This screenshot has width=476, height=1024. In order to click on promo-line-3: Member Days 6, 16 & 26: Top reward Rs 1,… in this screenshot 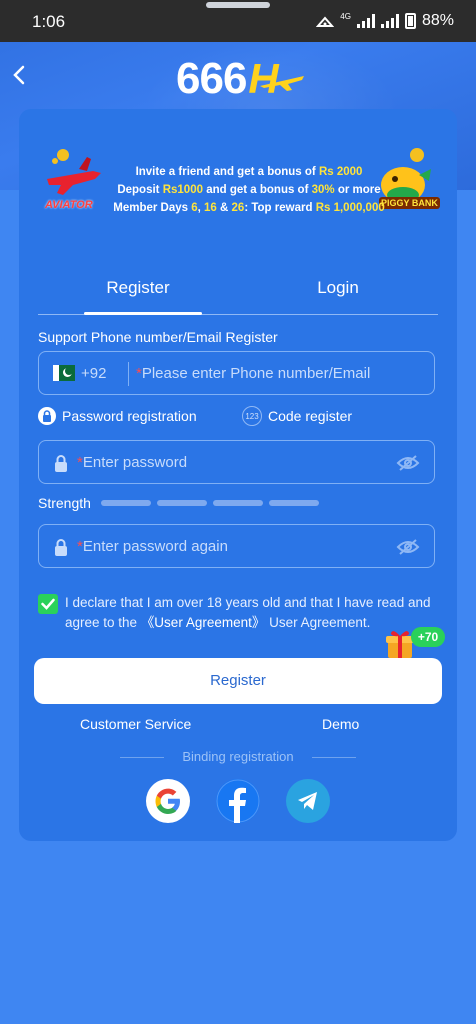, I will do `click(249, 208)`.